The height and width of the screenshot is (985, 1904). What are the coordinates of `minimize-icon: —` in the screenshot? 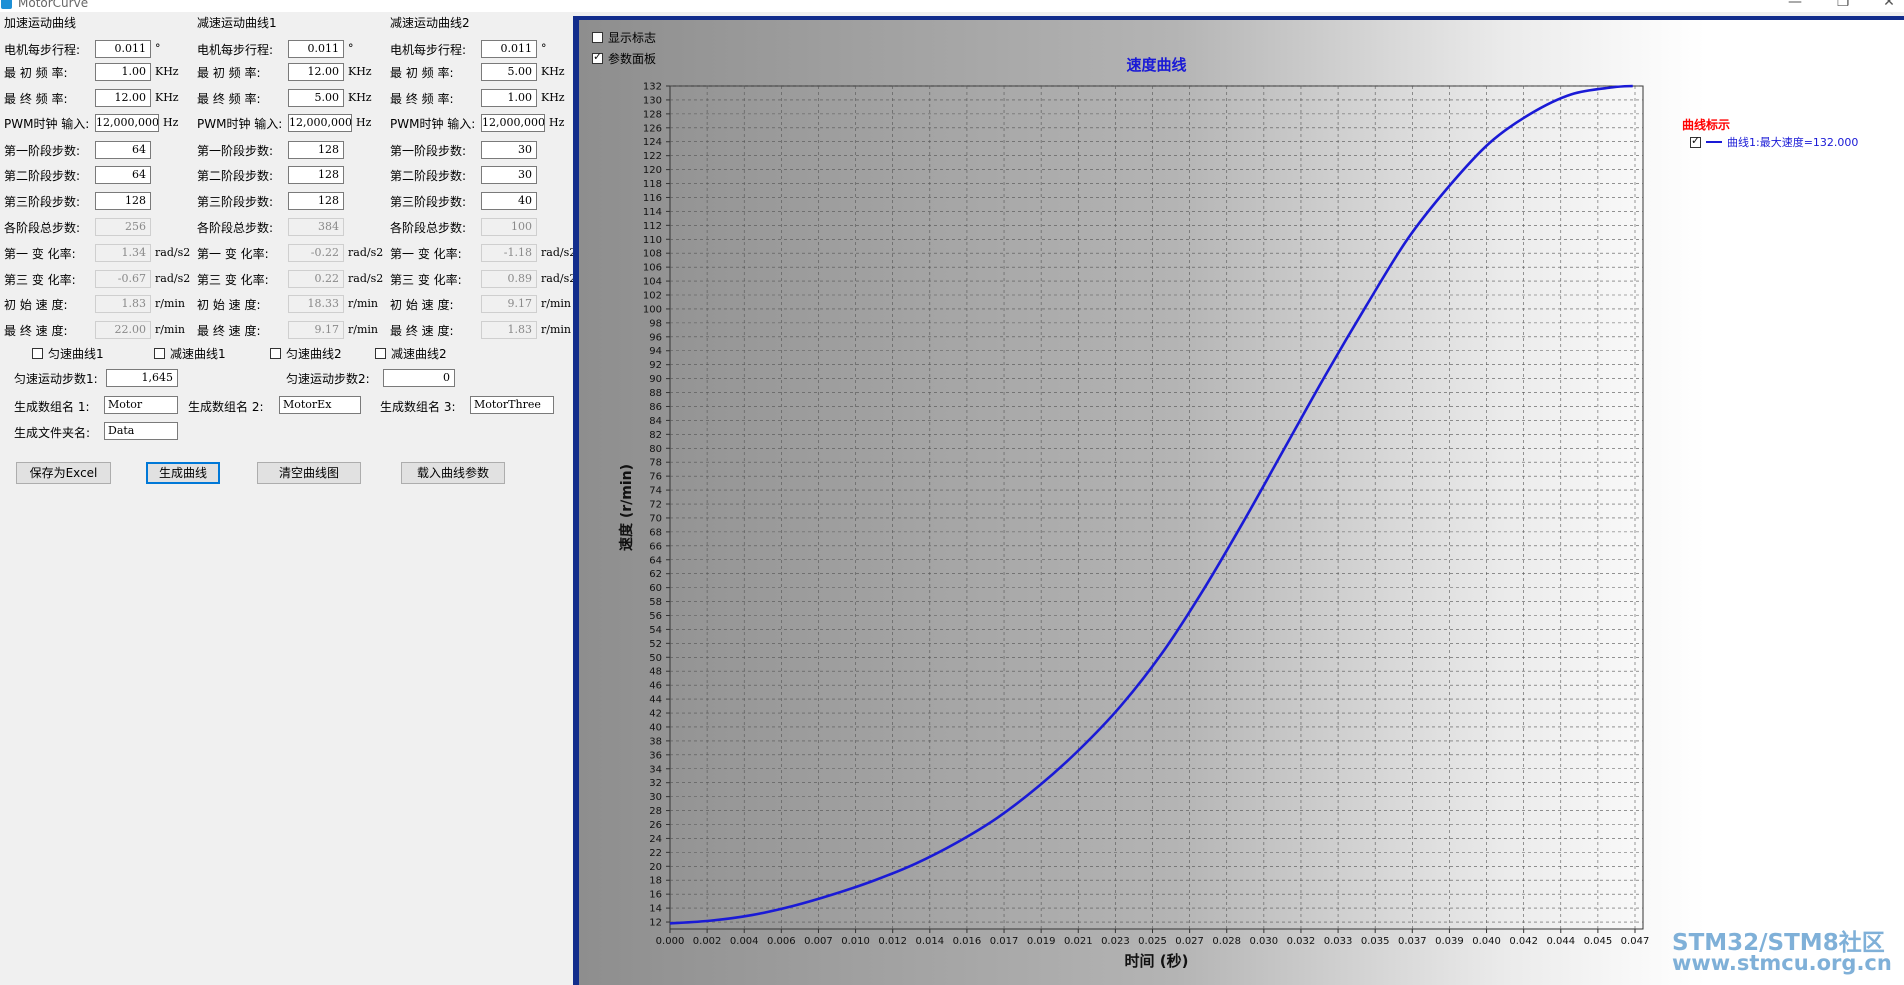 It's located at (1795, 5).